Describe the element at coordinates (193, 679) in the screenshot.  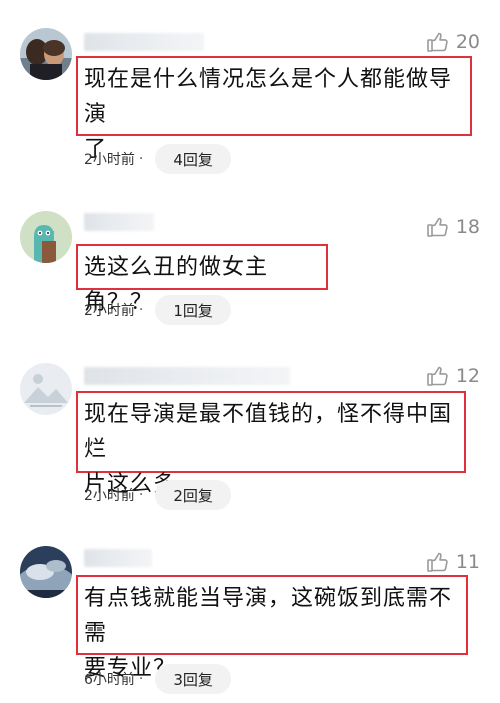
I see `reply-button: 3回复` at that location.